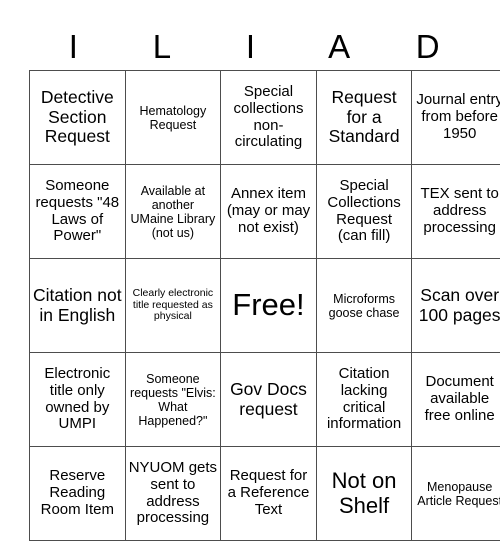 The width and height of the screenshot is (500, 544). I want to click on header-letter-4: D, so click(427, 46).